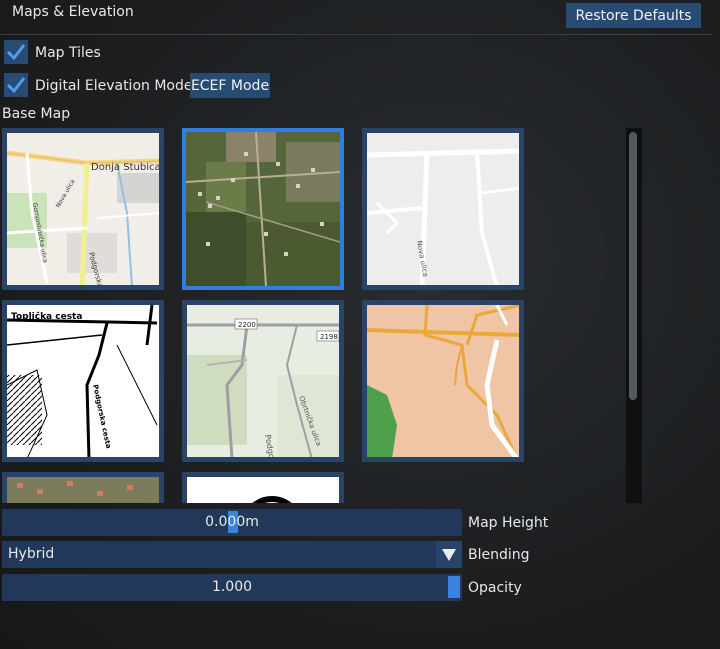 The image size is (720, 649). What do you see at coordinates (83, 381) in the screenshot?
I see `tile-black-white: Toplička cesta Podgorska cesta` at bounding box center [83, 381].